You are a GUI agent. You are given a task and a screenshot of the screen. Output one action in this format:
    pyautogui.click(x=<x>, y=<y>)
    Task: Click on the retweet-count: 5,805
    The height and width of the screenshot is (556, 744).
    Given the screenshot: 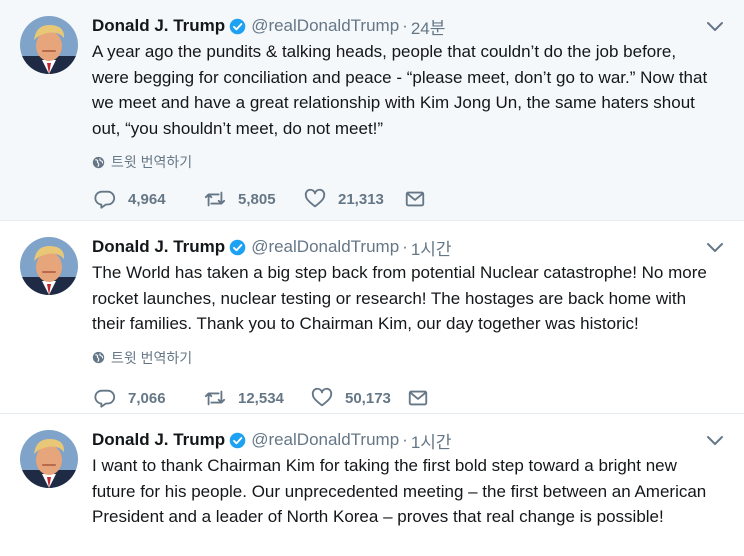 What is the action you would take?
    pyautogui.click(x=257, y=199)
    